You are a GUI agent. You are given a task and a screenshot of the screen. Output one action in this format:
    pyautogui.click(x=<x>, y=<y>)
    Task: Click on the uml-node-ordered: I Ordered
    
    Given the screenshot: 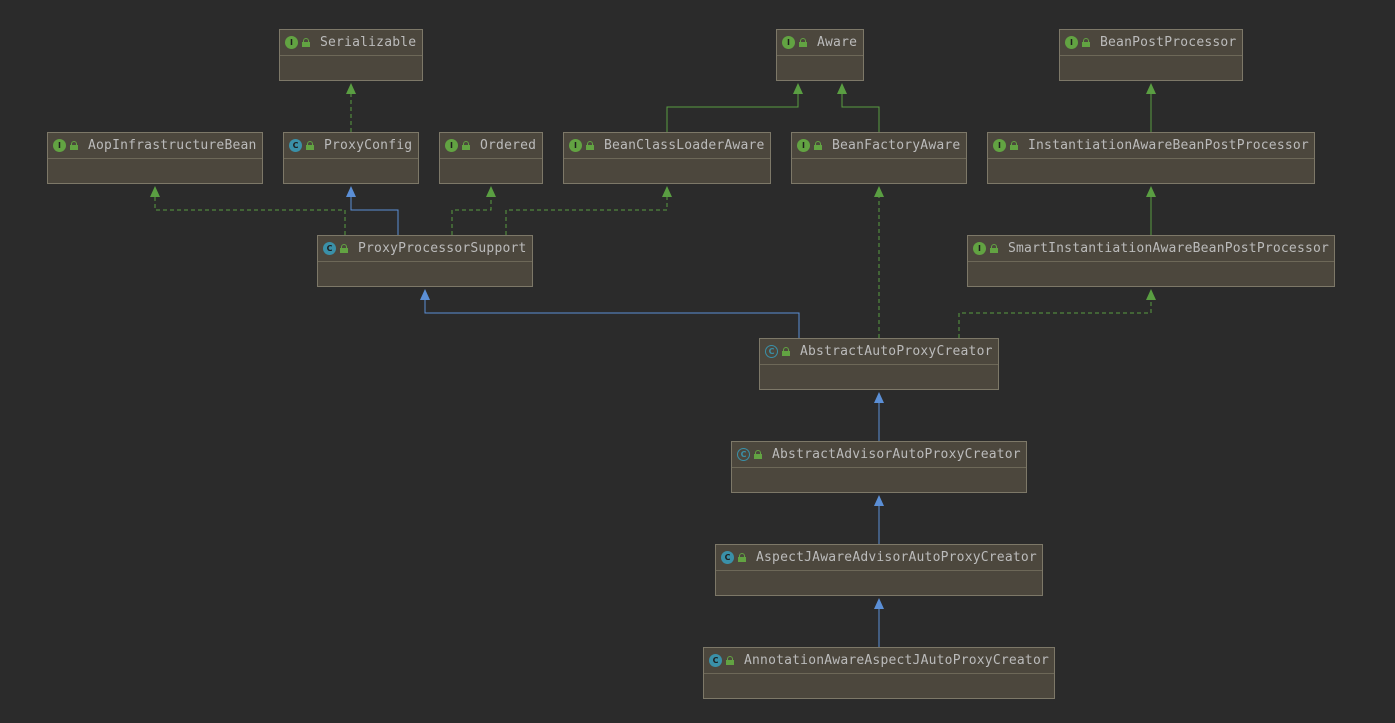 What is the action you would take?
    pyautogui.click(x=491, y=158)
    